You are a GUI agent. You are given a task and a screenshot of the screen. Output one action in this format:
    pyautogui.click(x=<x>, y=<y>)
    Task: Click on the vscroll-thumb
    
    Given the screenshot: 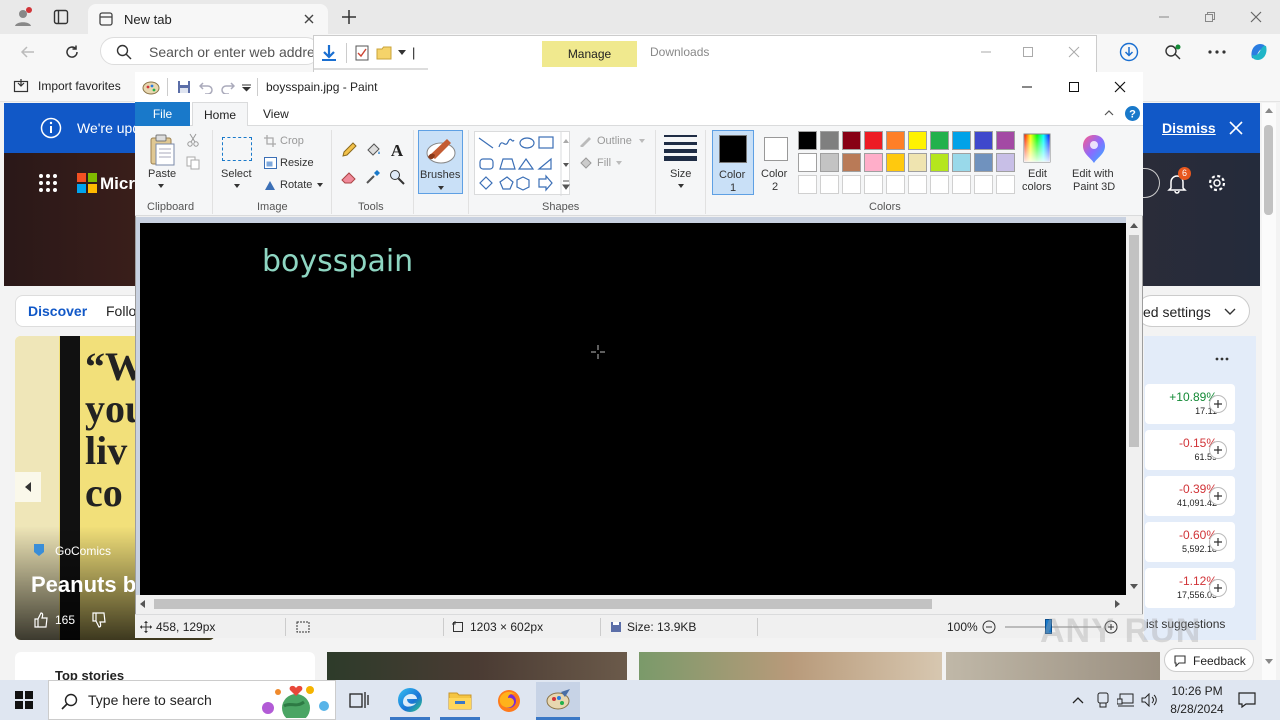 What is the action you would take?
    pyautogui.click(x=1134, y=341)
    